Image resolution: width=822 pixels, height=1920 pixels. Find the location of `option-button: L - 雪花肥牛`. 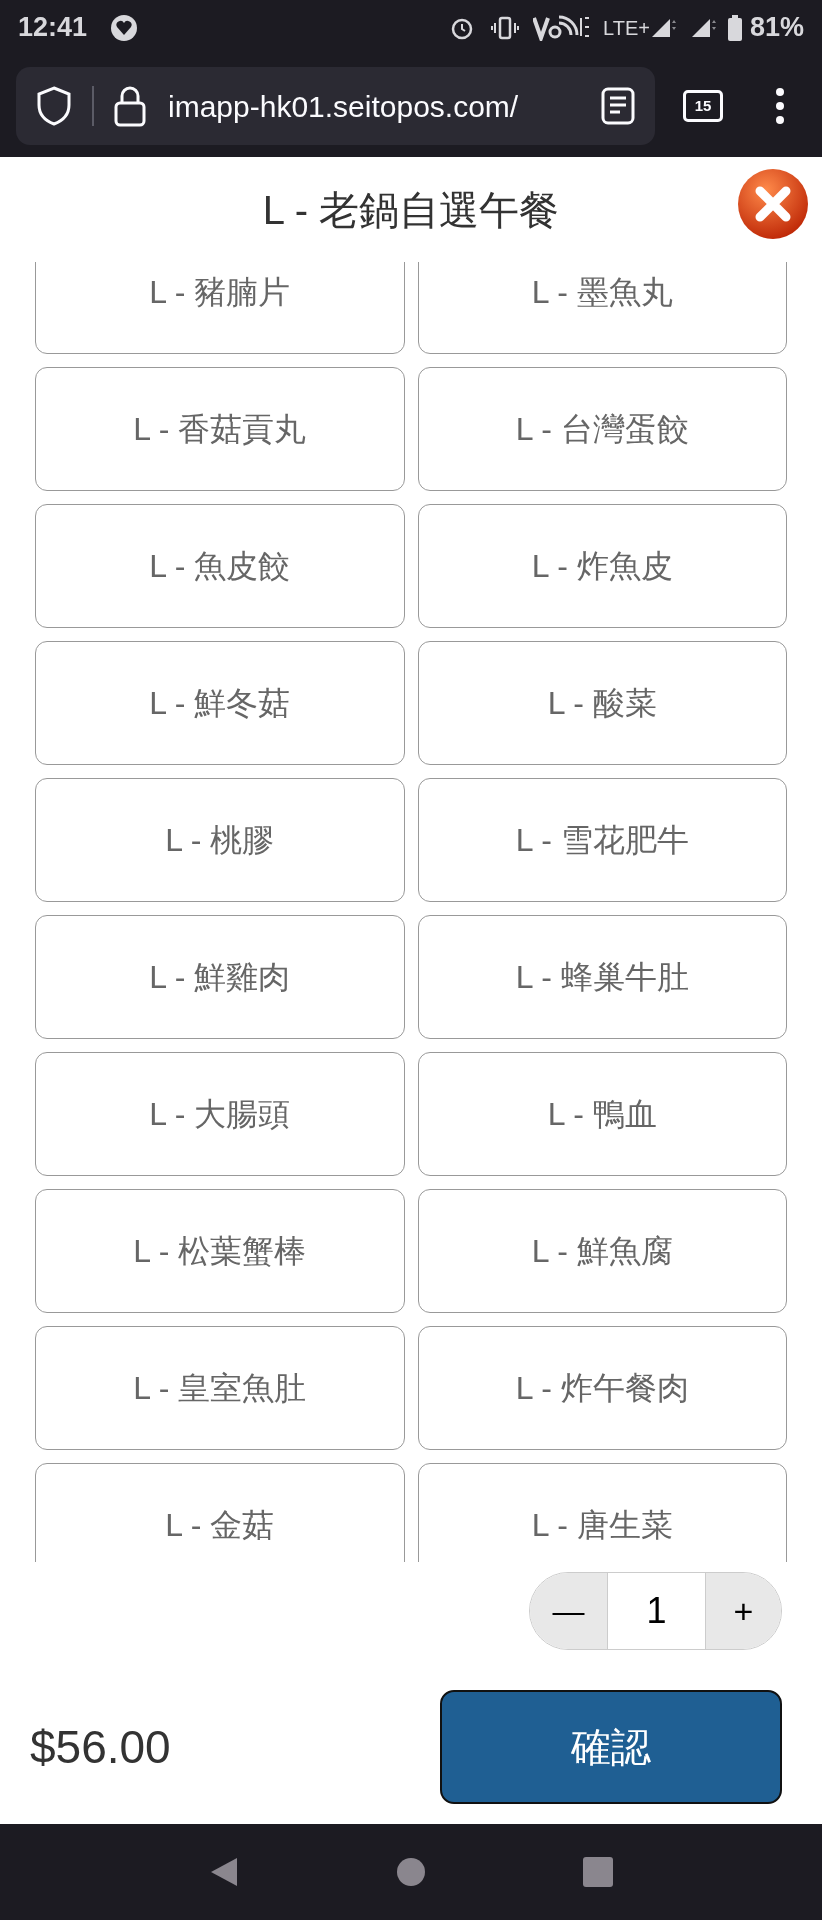

option-button: L - 雪花肥牛 is located at coordinates (602, 840).